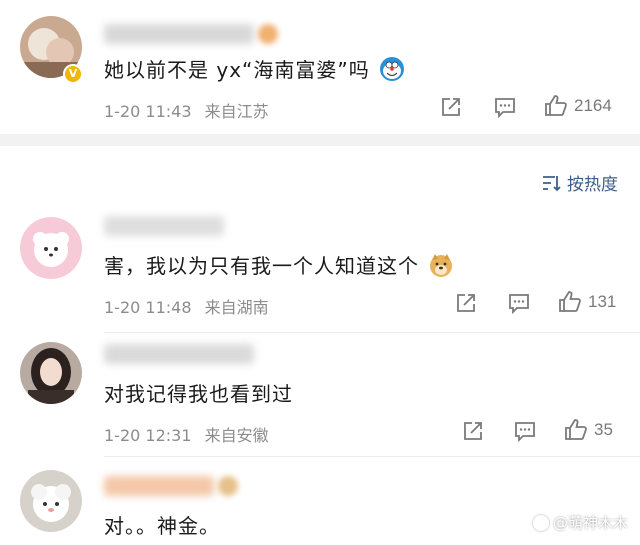 The image size is (640, 545). What do you see at coordinates (392, 68) in the screenshot?
I see `doraemon-emoji-icon` at bounding box center [392, 68].